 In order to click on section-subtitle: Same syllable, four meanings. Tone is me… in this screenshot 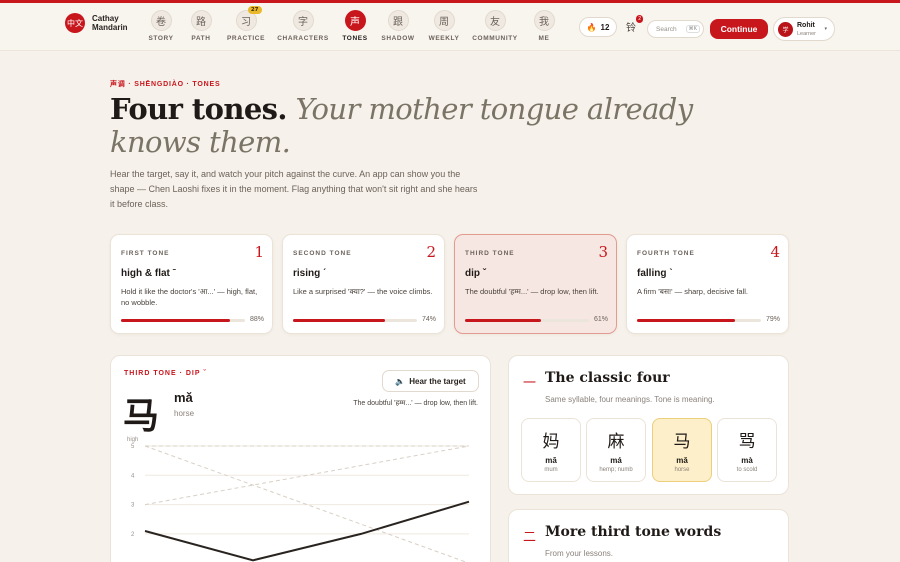, I will do `click(630, 399)`.